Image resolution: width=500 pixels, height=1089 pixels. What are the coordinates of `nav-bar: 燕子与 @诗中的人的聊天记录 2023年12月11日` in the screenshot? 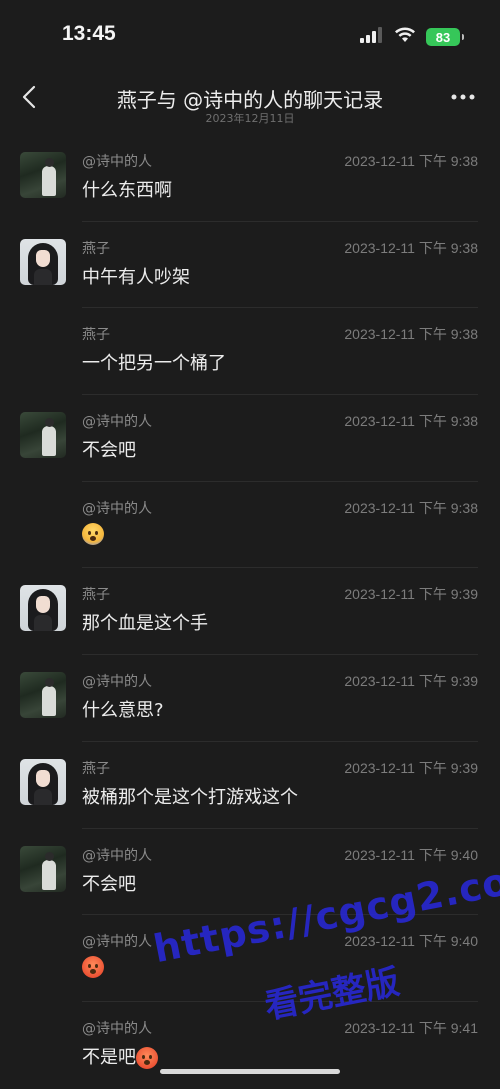 It's located at (250, 102).